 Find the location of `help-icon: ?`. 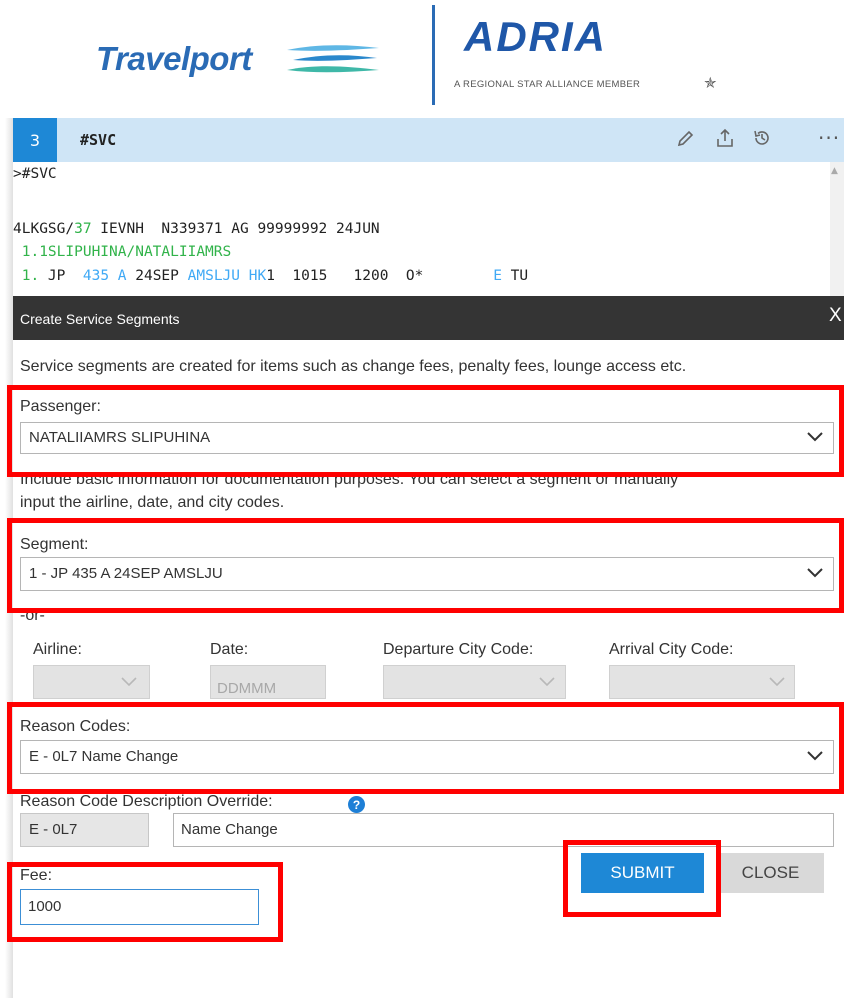

help-icon: ? is located at coordinates (356, 804).